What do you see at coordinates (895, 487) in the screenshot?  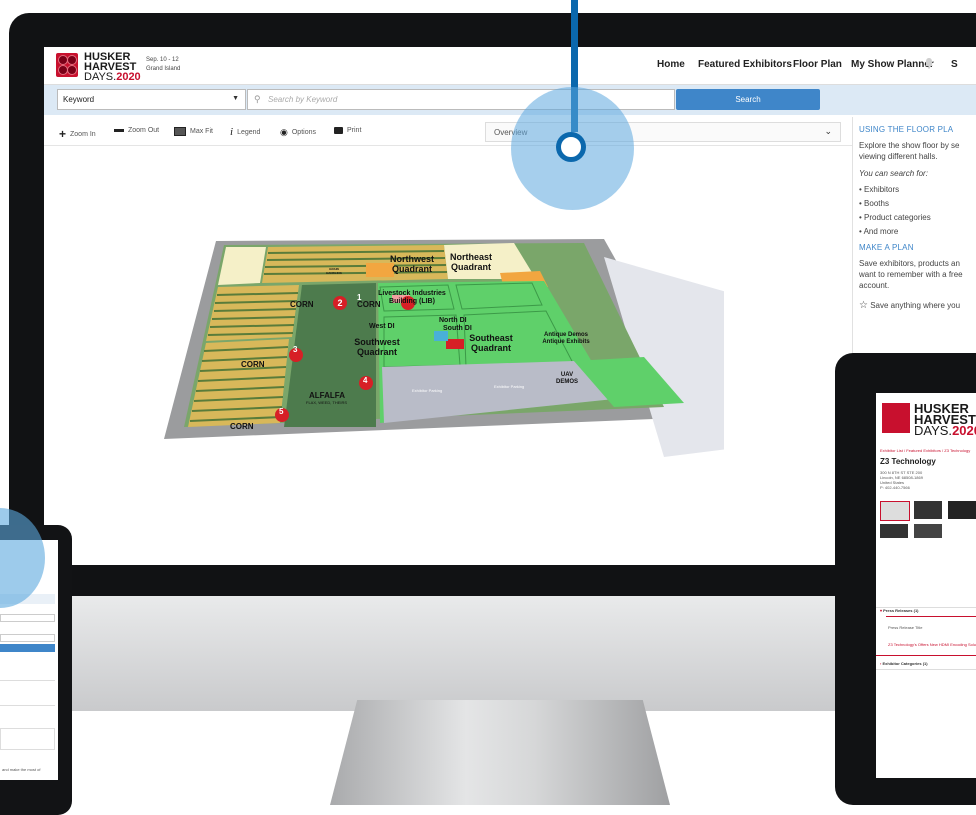 I see `address-line: P: 402-440-7566` at bounding box center [895, 487].